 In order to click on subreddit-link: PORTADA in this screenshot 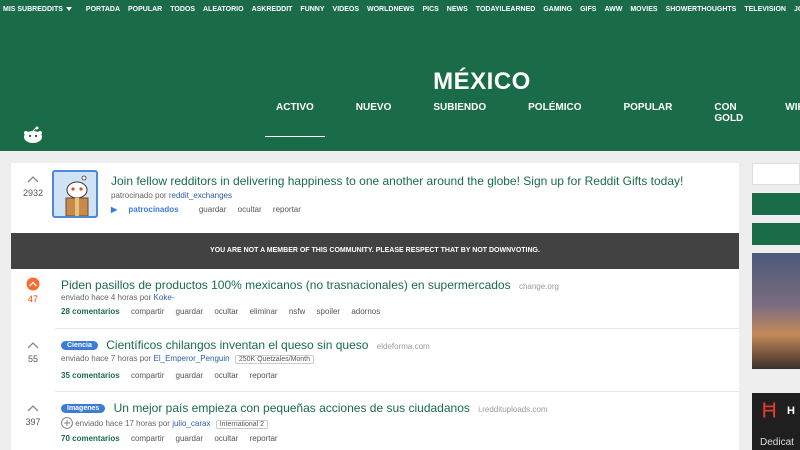, I will do `click(103, 9)`.